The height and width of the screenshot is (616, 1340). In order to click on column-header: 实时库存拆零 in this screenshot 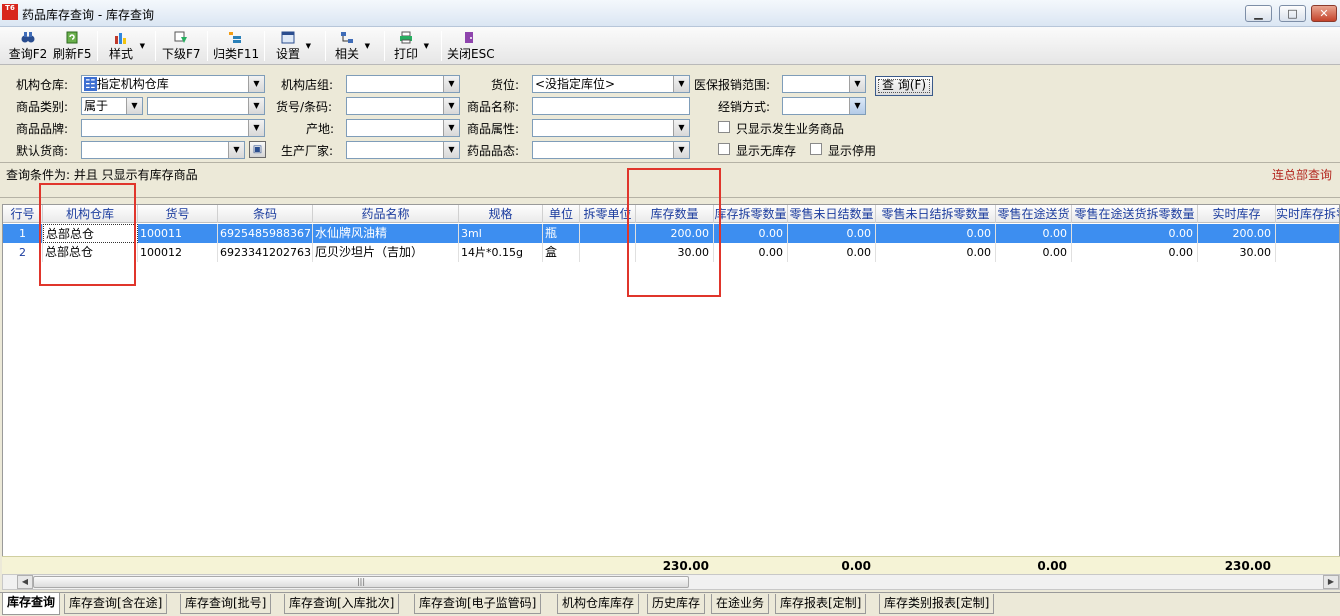, I will do `click(1307, 214)`.